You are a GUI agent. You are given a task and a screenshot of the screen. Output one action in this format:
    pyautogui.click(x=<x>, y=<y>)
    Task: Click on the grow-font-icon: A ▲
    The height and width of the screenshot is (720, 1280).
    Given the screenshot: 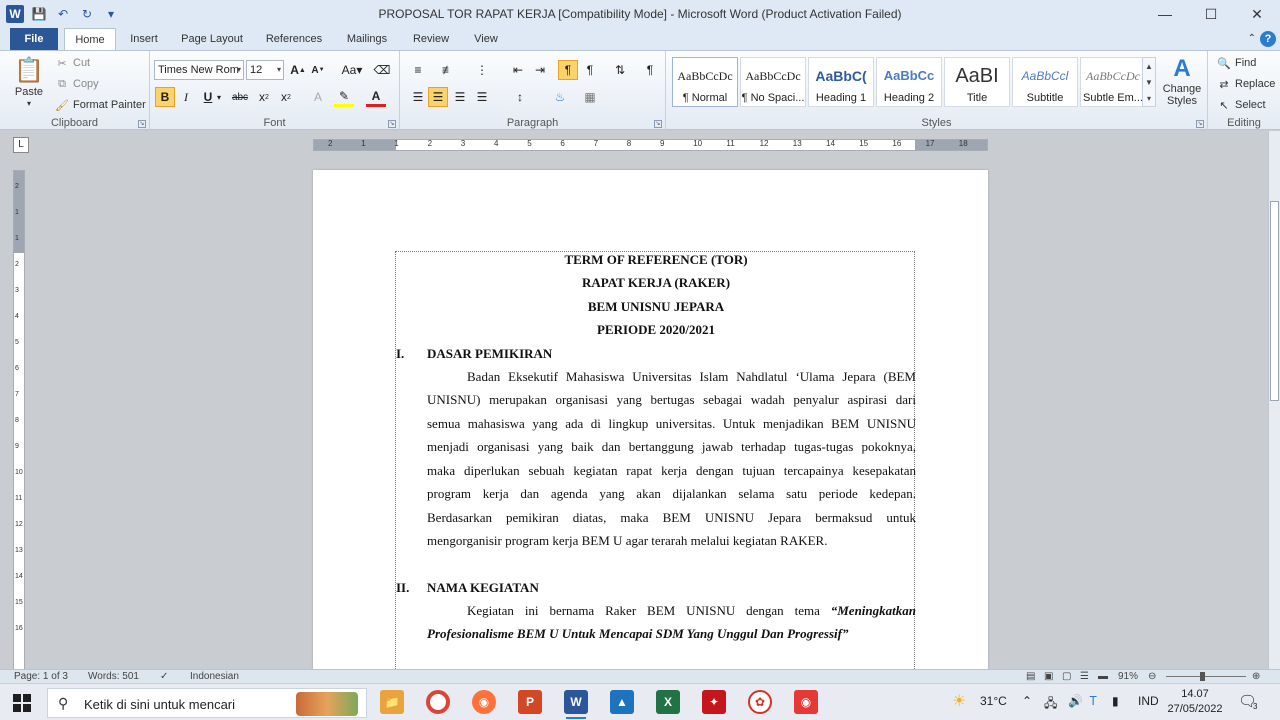 What is the action you would take?
    pyautogui.click(x=298, y=70)
    